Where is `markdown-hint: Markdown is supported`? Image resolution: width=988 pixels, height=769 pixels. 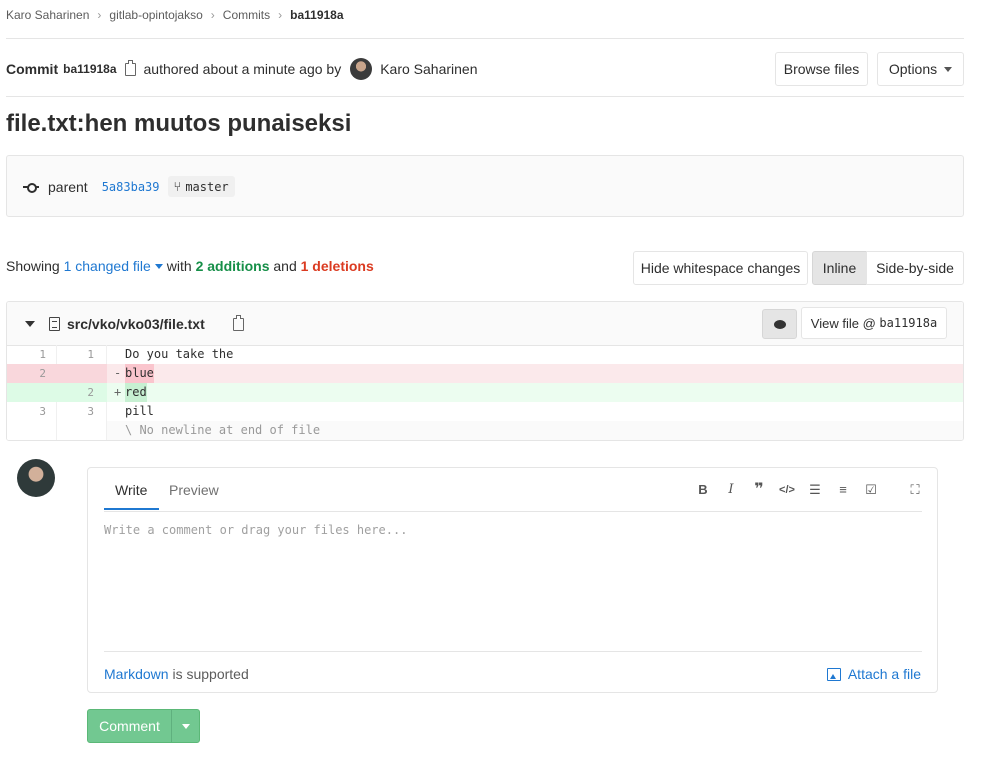
markdown-hint: Markdown is supported is located at coordinates (176, 674).